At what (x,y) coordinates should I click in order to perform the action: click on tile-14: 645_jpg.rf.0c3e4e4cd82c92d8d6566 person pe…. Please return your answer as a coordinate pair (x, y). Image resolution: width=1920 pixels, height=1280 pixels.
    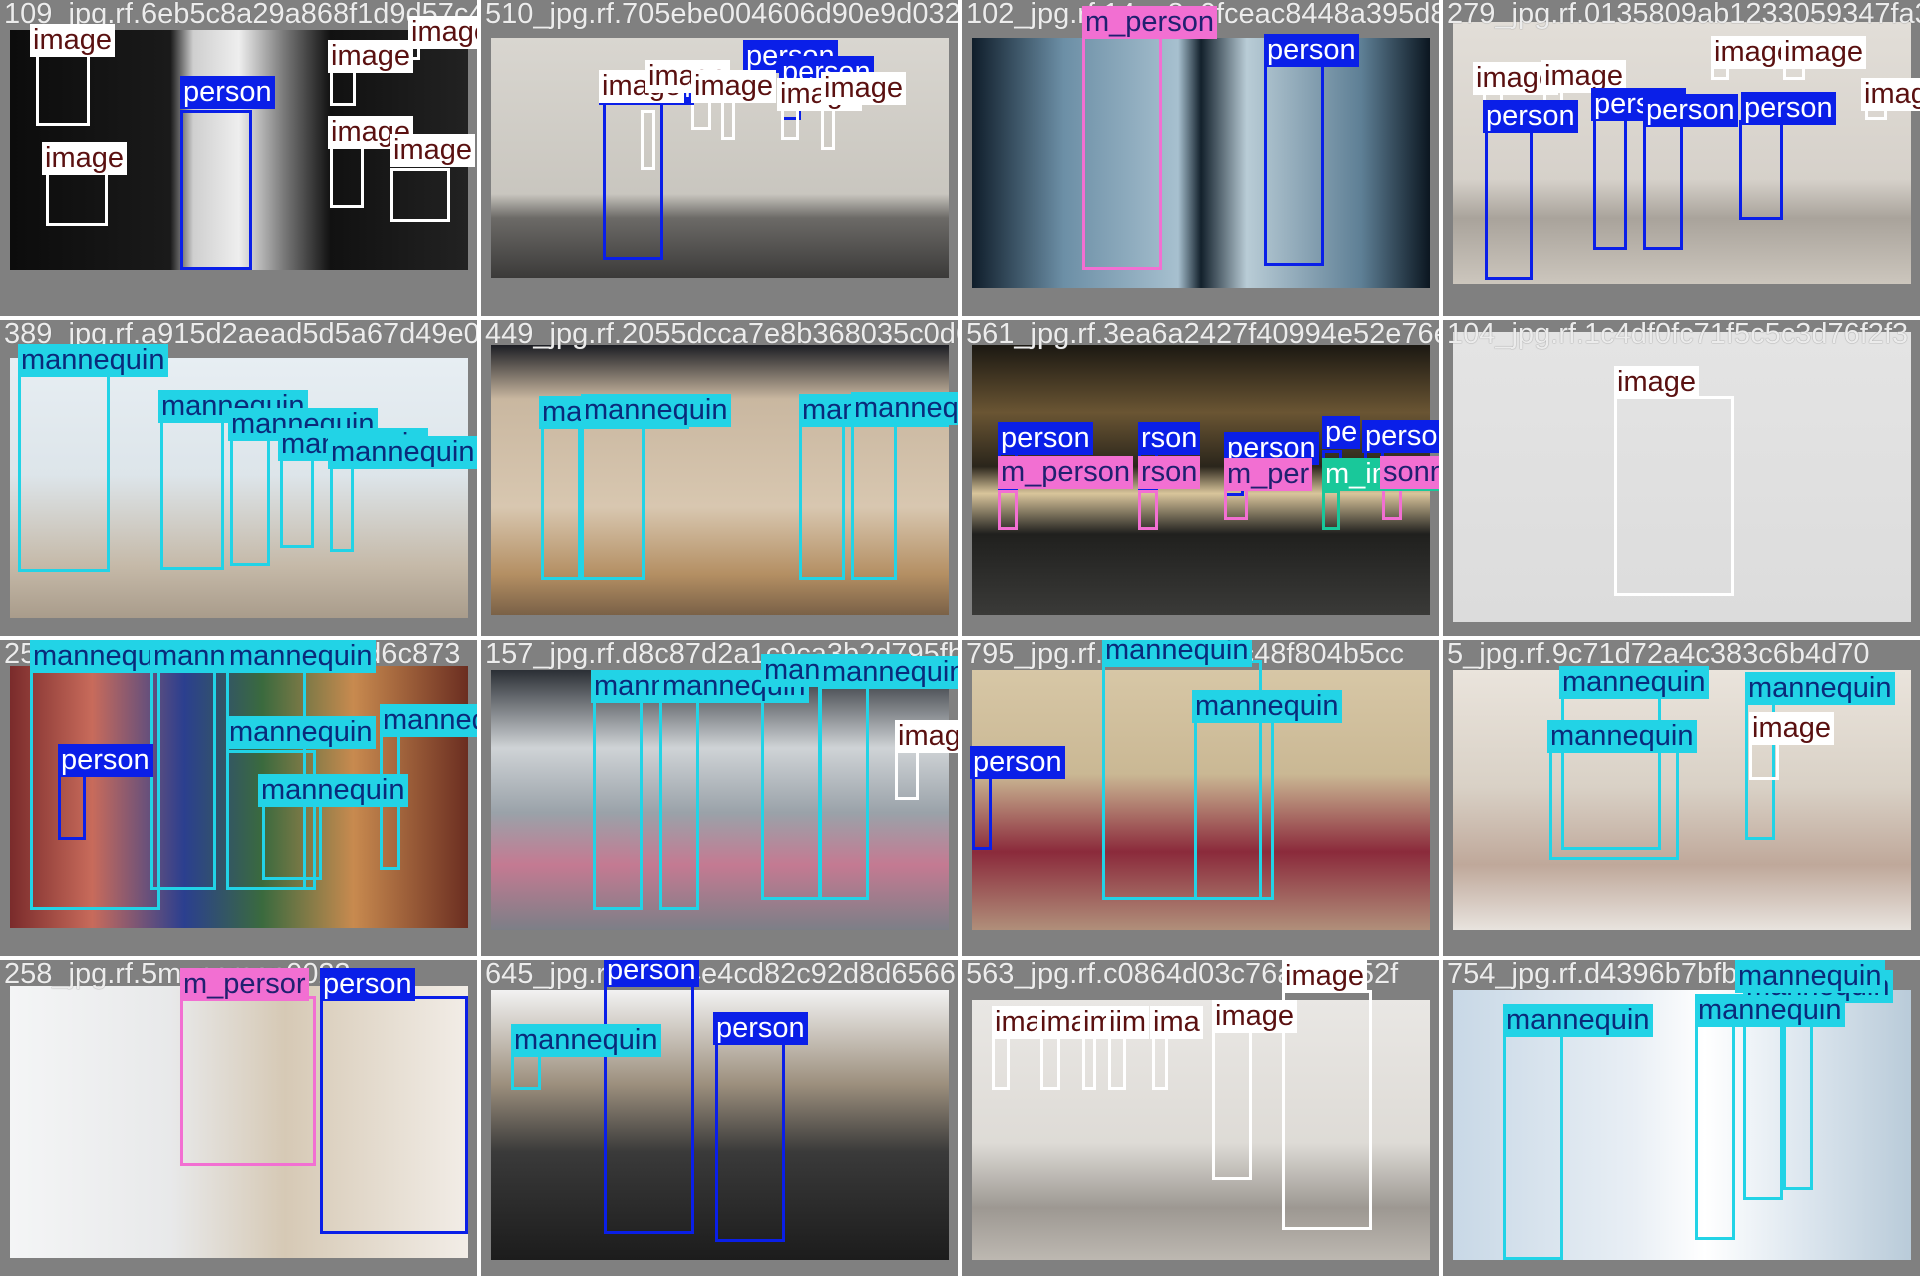
    Looking at the image, I should click on (719, 1118).